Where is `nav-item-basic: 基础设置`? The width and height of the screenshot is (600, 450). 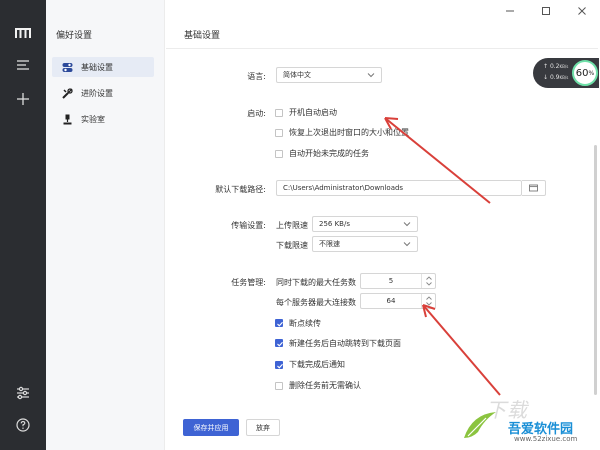 nav-item-basic: 基础设置 is located at coordinates (103, 67).